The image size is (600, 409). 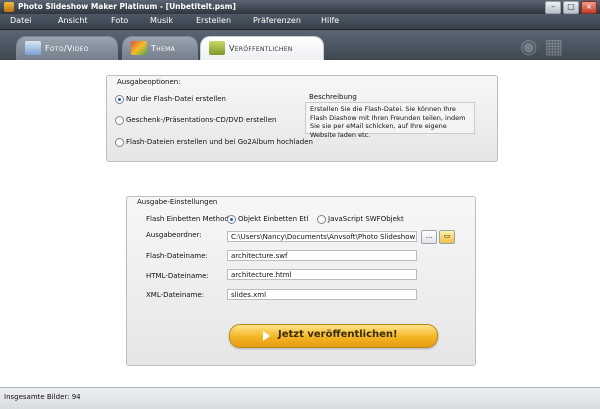 What do you see at coordinates (20, 20) in the screenshot?
I see `menu-datei: Datei` at bounding box center [20, 20].